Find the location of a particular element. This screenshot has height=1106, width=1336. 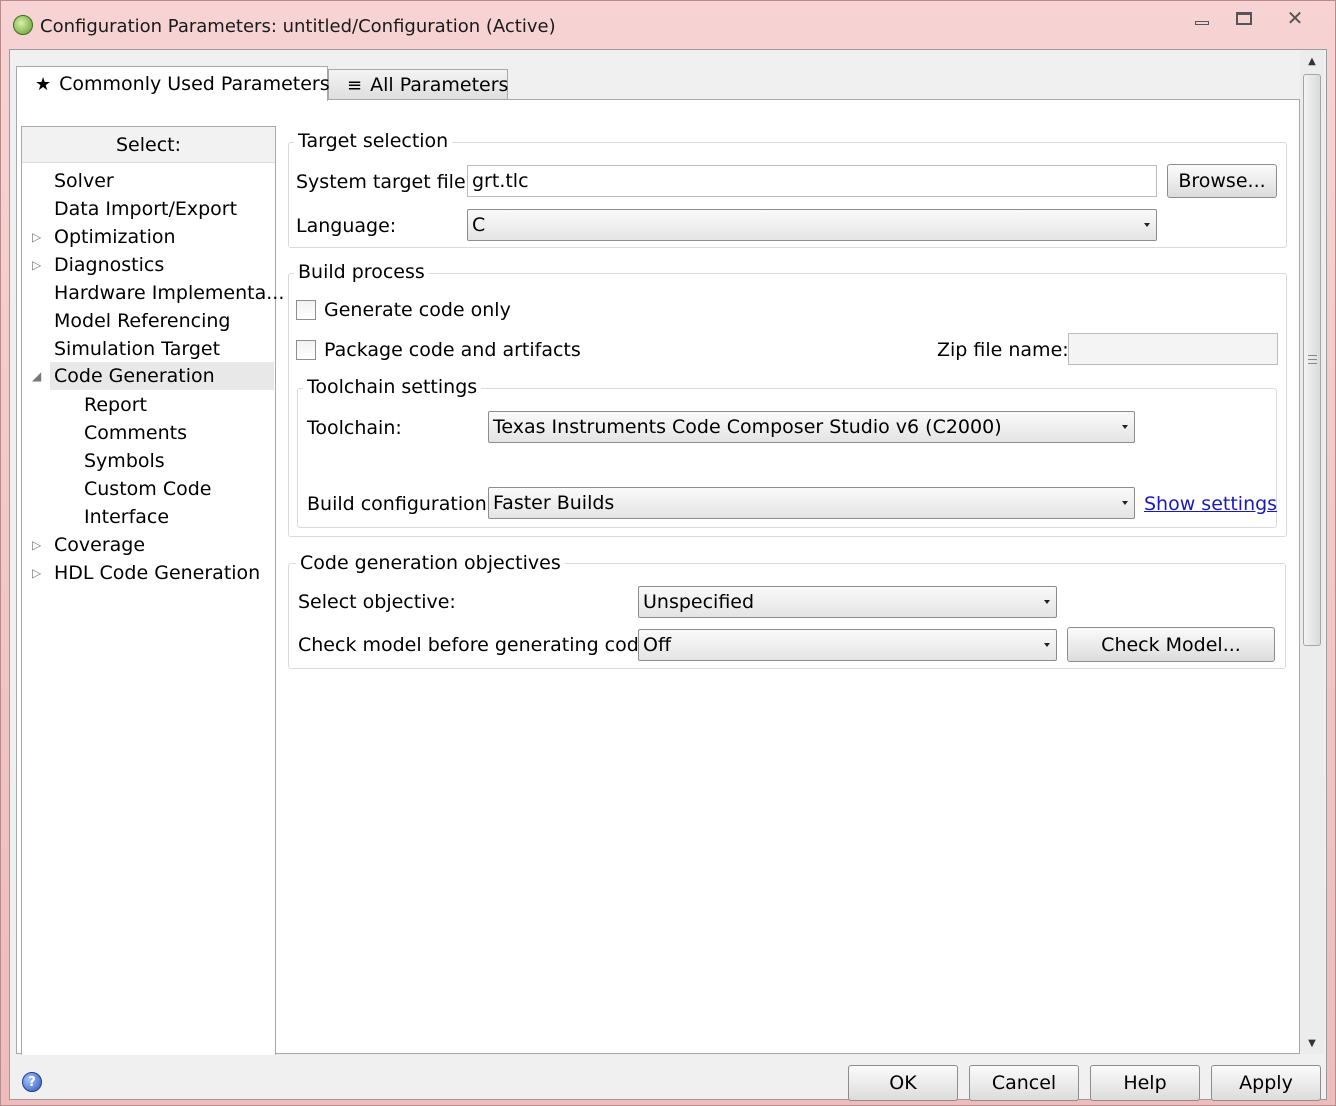

package-code-checkbox is located at coordinates (306, 350).